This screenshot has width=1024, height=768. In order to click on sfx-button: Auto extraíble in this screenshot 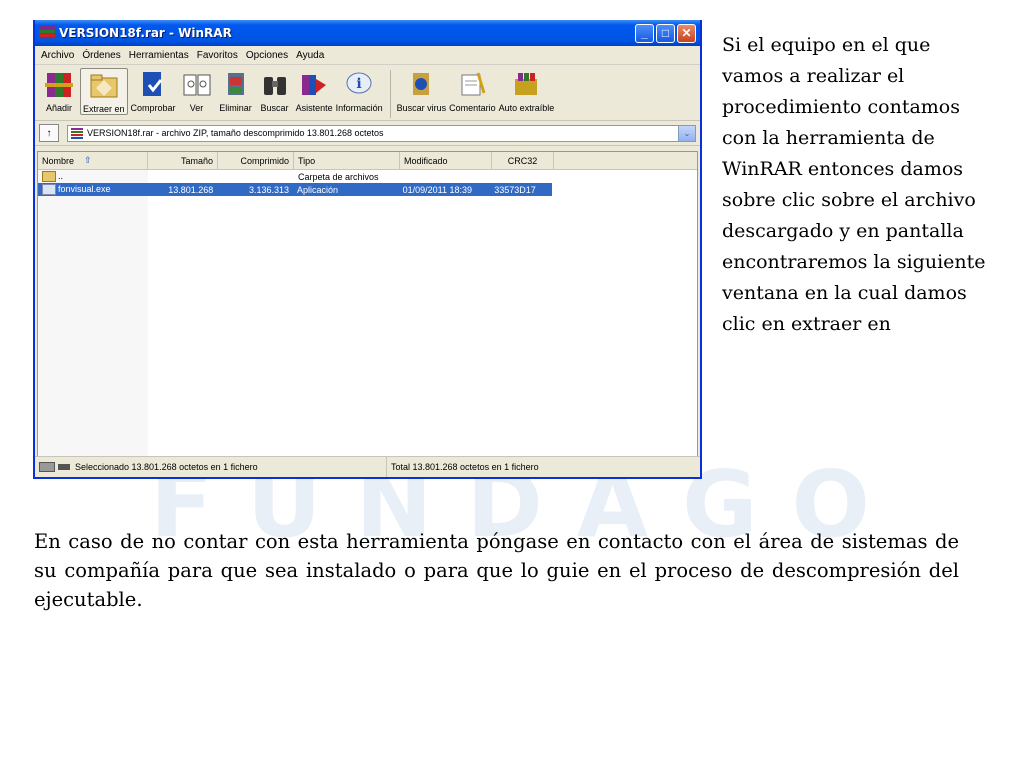, I will do `click(526, 90)`.